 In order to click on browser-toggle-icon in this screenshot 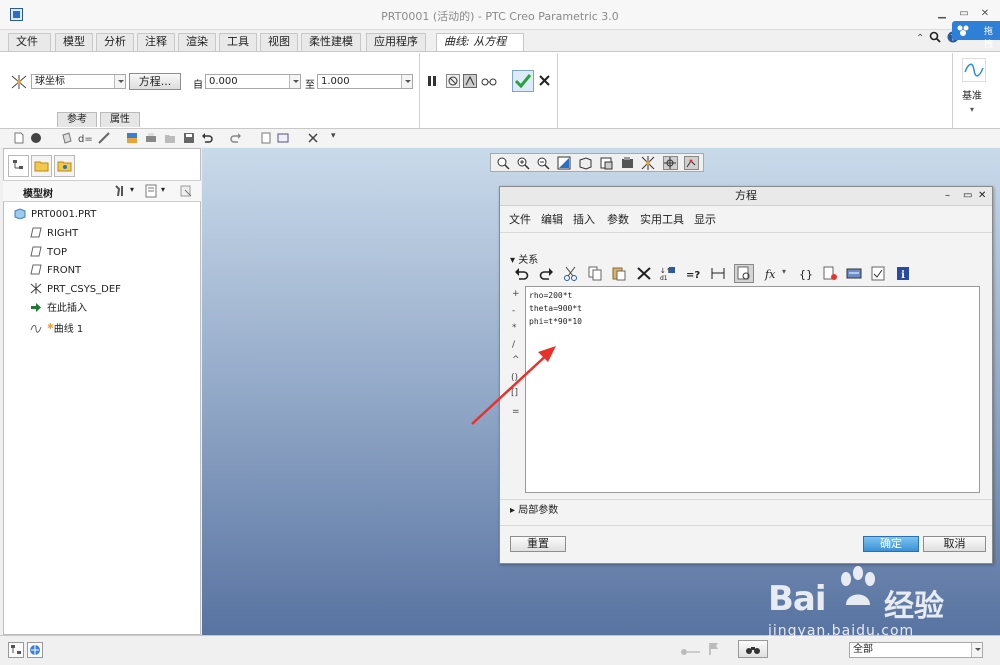, I will do `click(35, 650)`.